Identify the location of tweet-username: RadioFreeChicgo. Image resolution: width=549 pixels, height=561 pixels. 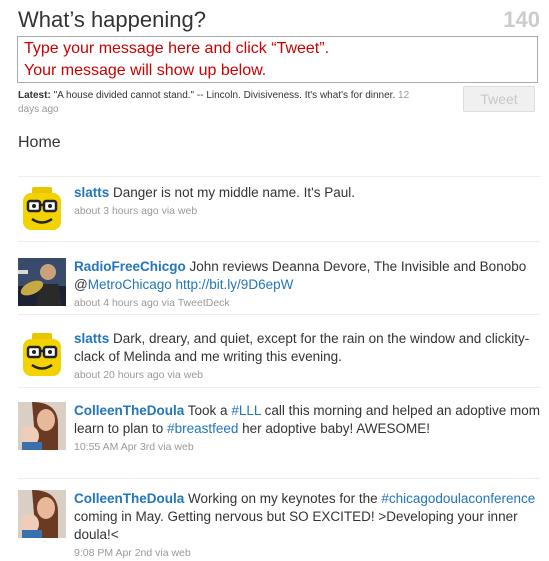
(130, 266).